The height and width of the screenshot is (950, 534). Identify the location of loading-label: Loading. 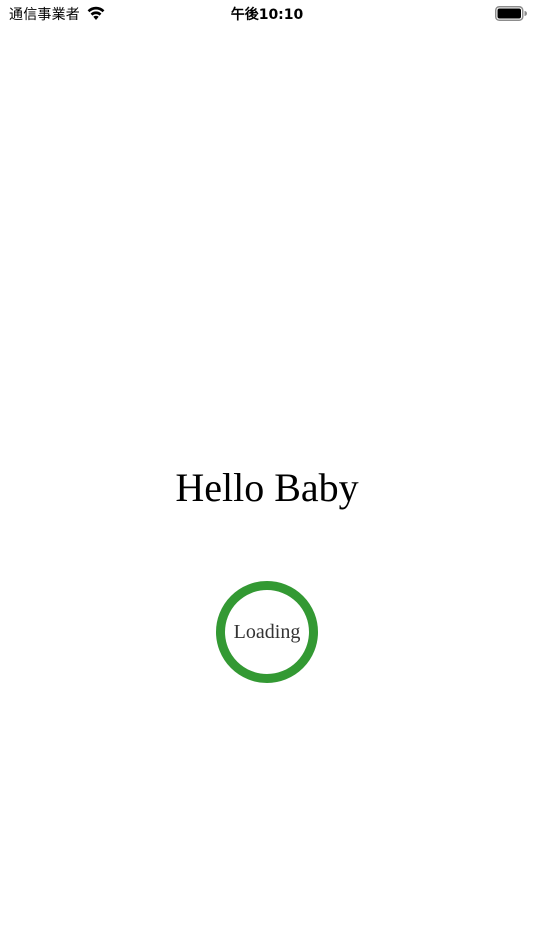
(267, 632).